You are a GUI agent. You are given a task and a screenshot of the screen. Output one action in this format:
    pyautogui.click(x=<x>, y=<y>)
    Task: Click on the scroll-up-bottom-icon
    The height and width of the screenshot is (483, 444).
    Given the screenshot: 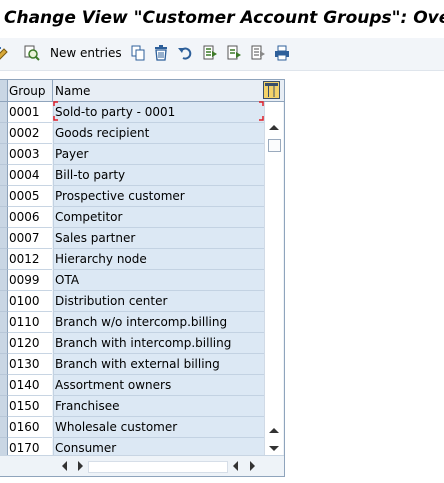 What is the action you would take?
    pyautogui.click(x=274, y=430)
    